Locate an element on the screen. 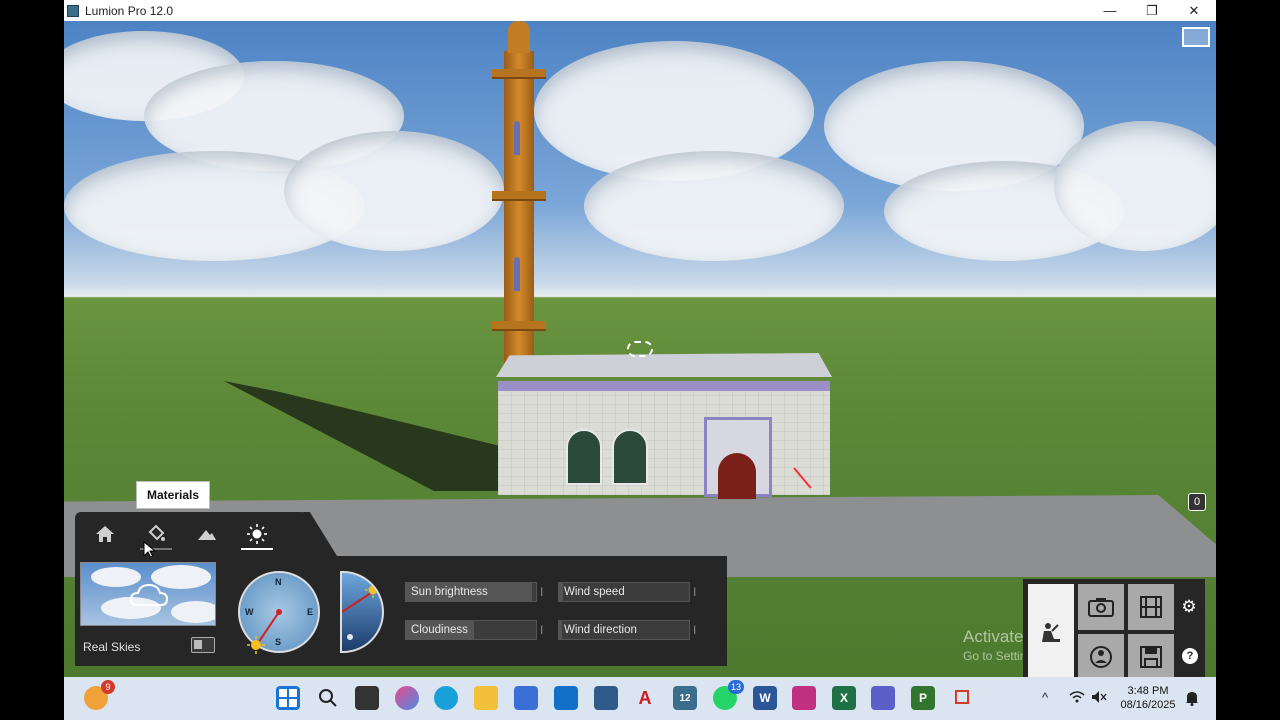 The height and width of the screenshot is (720, 1280). tab-landscape is located at coordinates (207, 534).